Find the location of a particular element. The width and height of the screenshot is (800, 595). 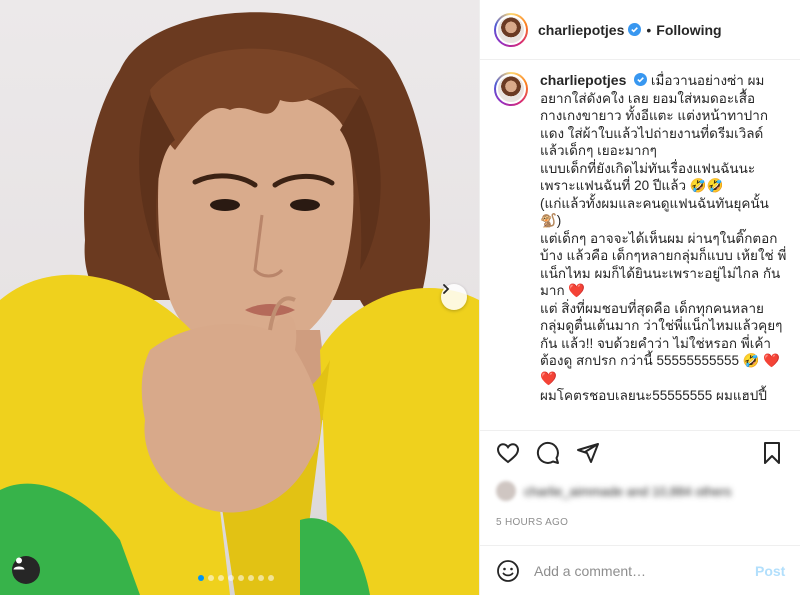

action-icons is located at coordinates (548, 453).